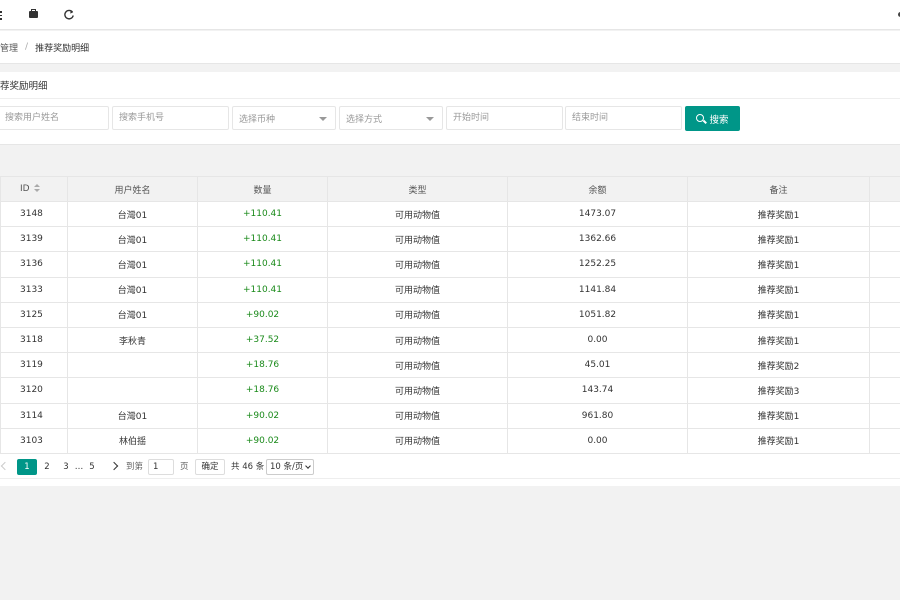 The height and width of the screenshot is (600, 900). Describe the element at coordinates (5, 467) in the screenshot. I see `prev-page-icon` at that location.